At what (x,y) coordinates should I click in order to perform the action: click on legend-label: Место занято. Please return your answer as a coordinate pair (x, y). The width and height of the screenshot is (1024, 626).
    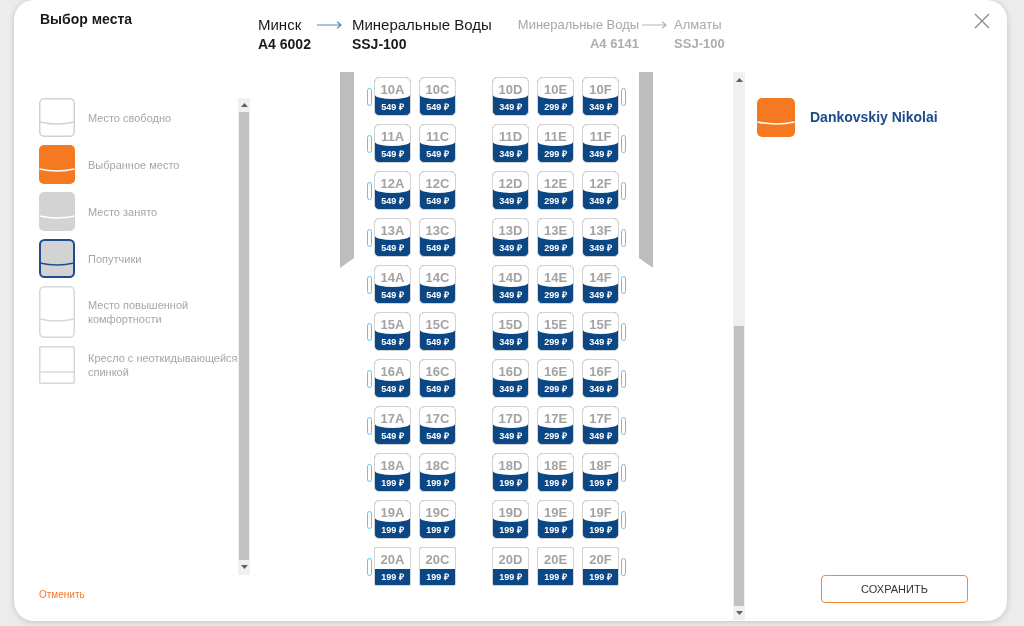
    Looking at the image, I should click on (123, 211).